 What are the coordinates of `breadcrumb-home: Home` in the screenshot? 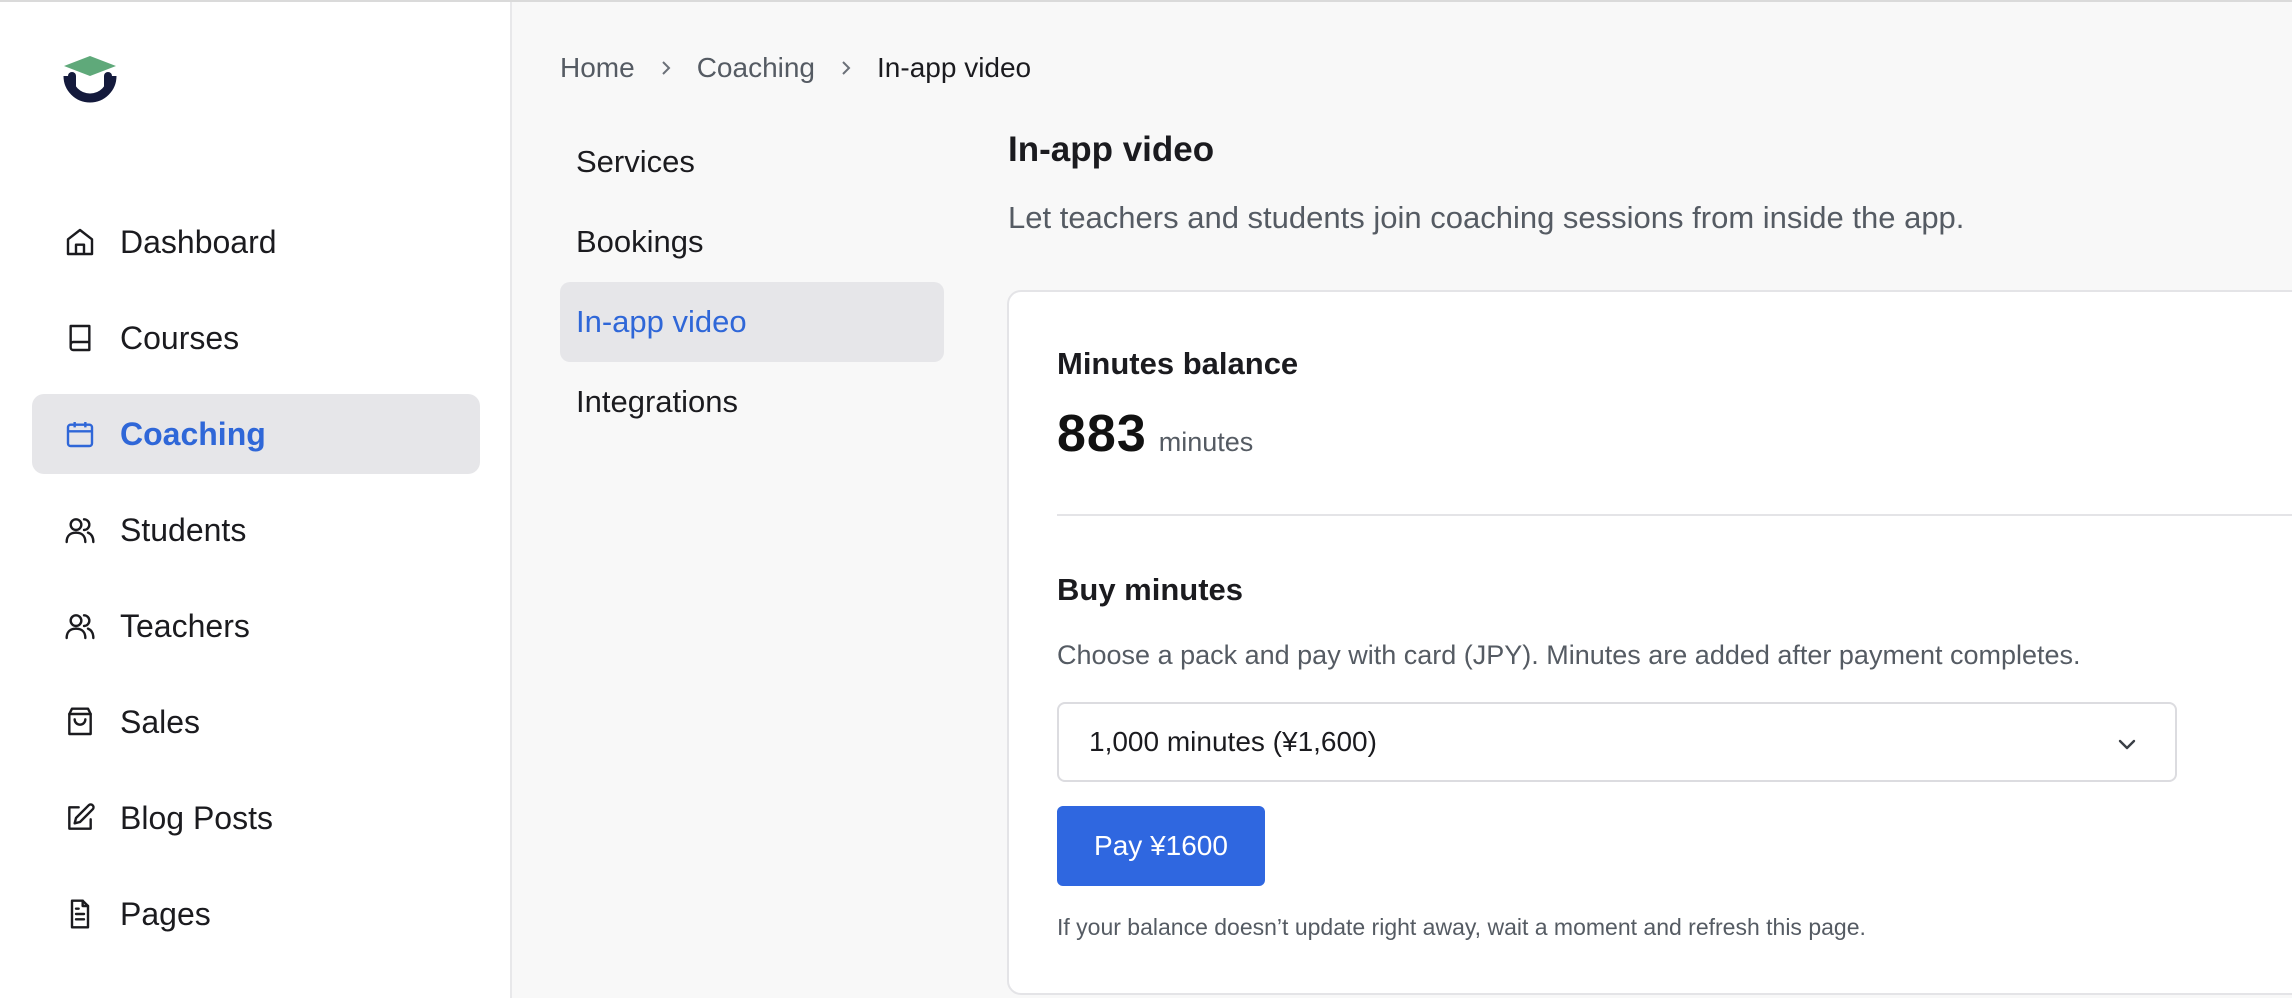 It's located at (597, 68).